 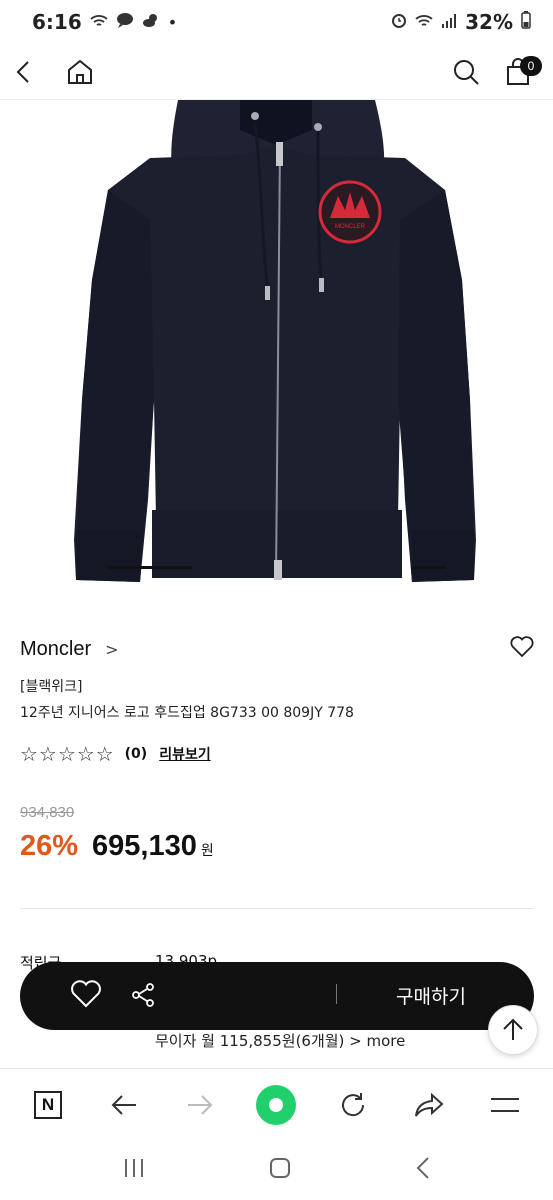 I want to click on back-chevron-icon, so click(x=422, y=1168).